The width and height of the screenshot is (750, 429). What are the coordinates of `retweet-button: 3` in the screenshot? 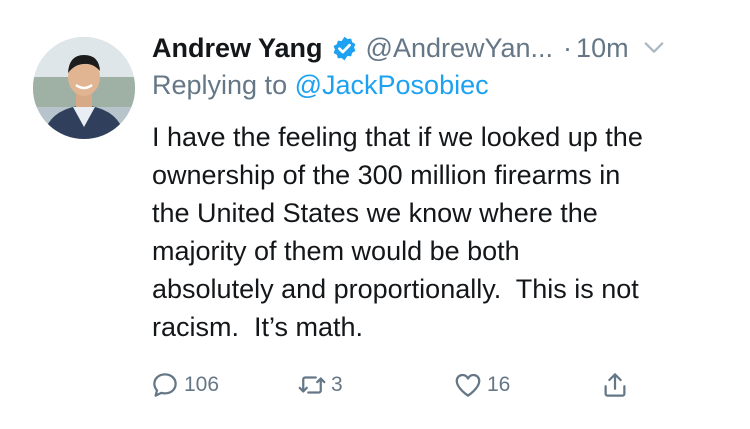 It's located at (320, 385).